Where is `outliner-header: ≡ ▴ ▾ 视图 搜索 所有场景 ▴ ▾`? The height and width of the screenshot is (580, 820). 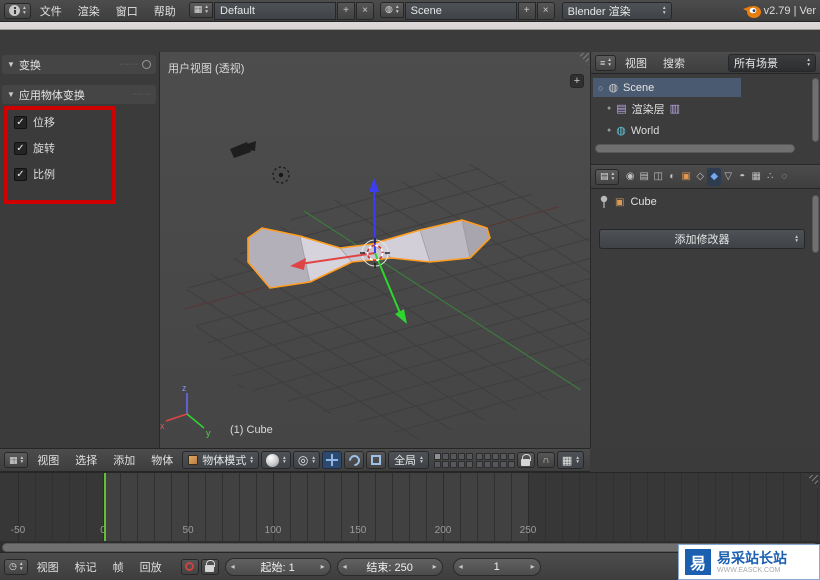 outliner-header: ≡ ▴ ▾ 视图 搜索 所有场景 ▴ ▾ is located at coordinates (705, 63).